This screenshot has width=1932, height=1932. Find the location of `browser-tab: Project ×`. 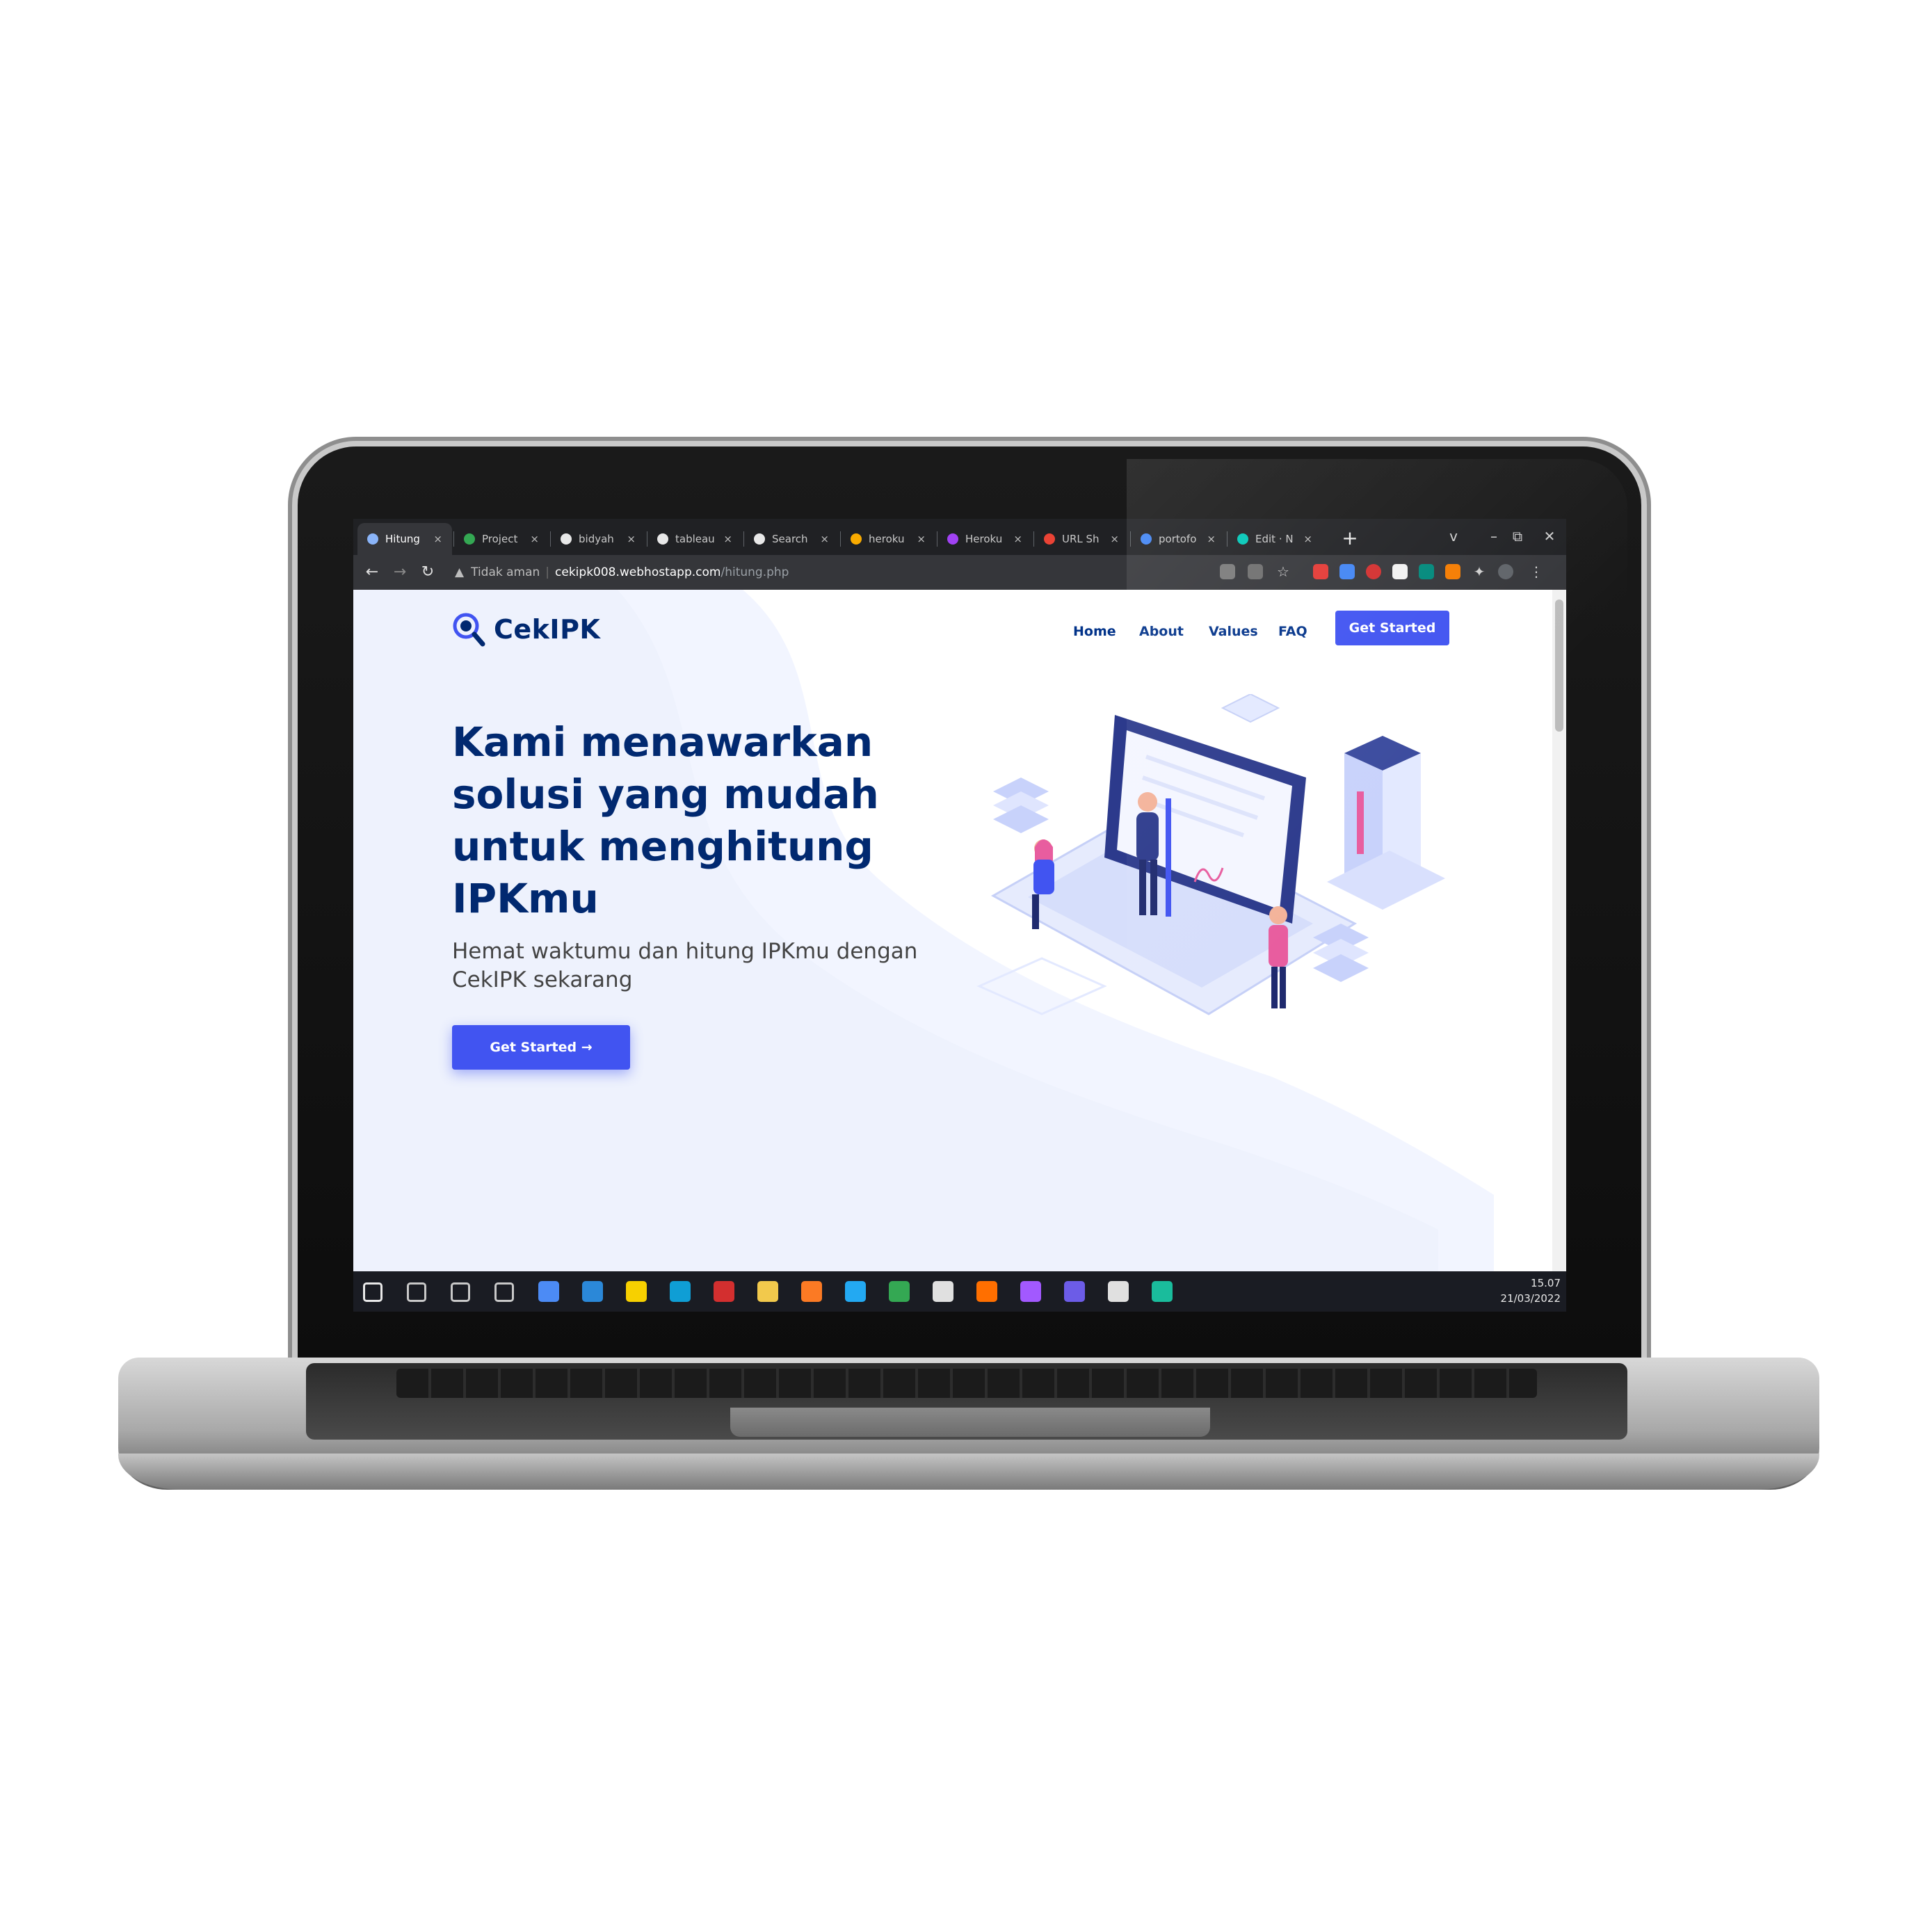

browser-tab: Project × is located at coordinates (502, 539).